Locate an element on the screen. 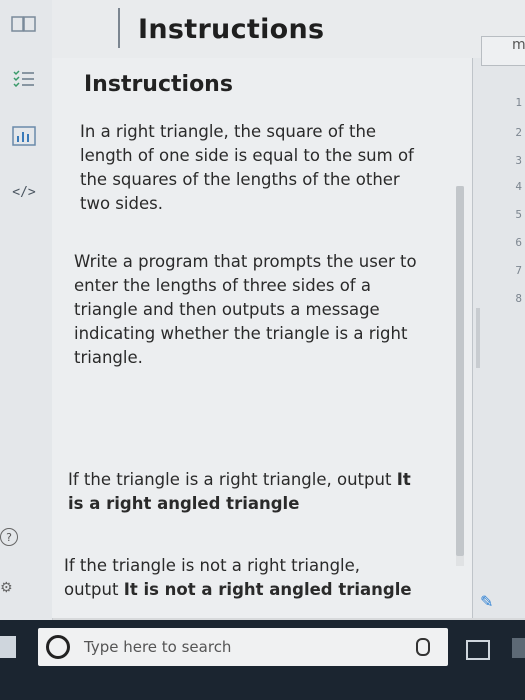 The image size is (525, 700). line-number: 4 is located at coordinates (518, 186).